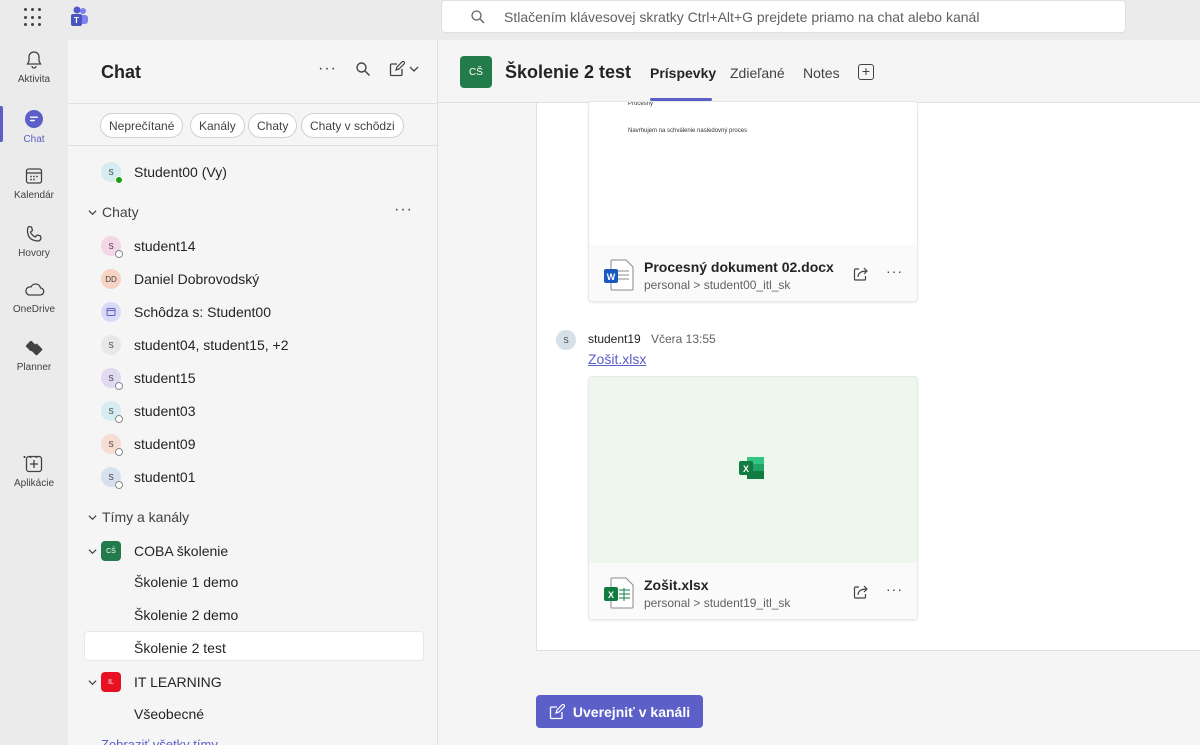 The height and width of the screenshot is (745, 1200). What do you see at coordinates (676, 585) in the screenshot?
I see `file-name: Zošit.xlsx` at bounding box center [676, 585].